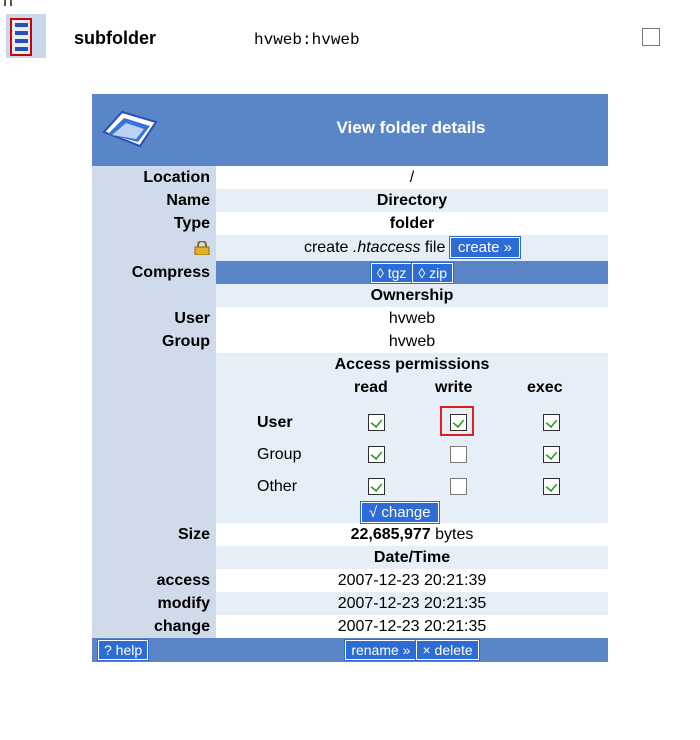 Image resolution: width=700 pixels, height=740 pixels. I want to click on row-access: access 2007-12-23 20:21:39, so click(350, 580).